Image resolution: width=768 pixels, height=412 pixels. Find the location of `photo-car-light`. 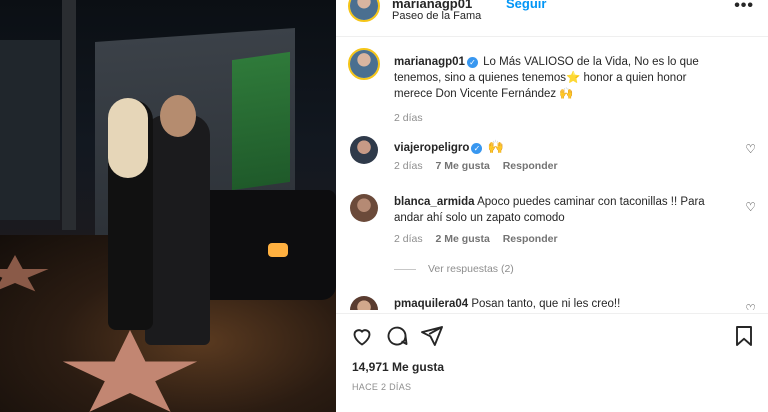

photo-car-light is located at coordinates (278, 250).